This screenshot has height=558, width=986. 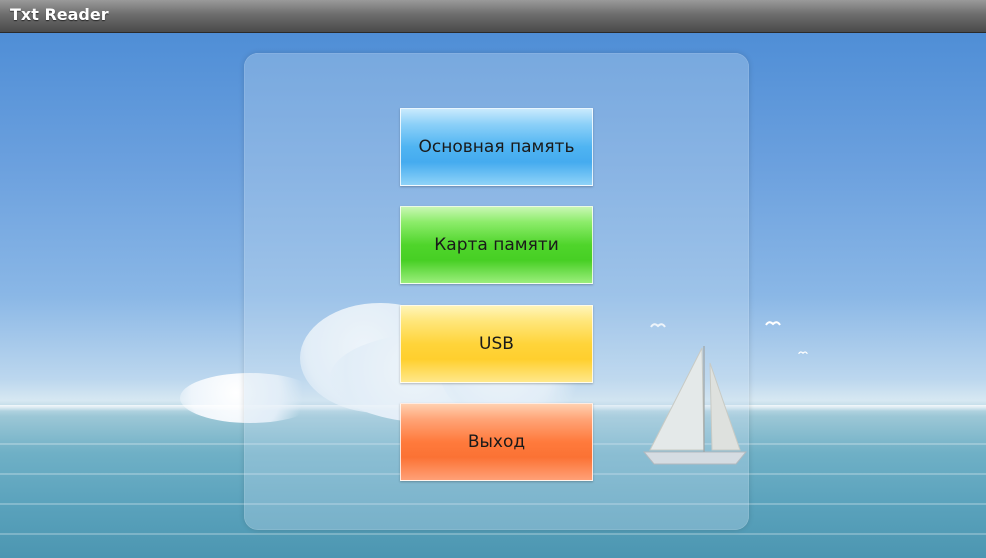 I want to click on memory-card-button: Карта памяти, so click(x=496, y=245).